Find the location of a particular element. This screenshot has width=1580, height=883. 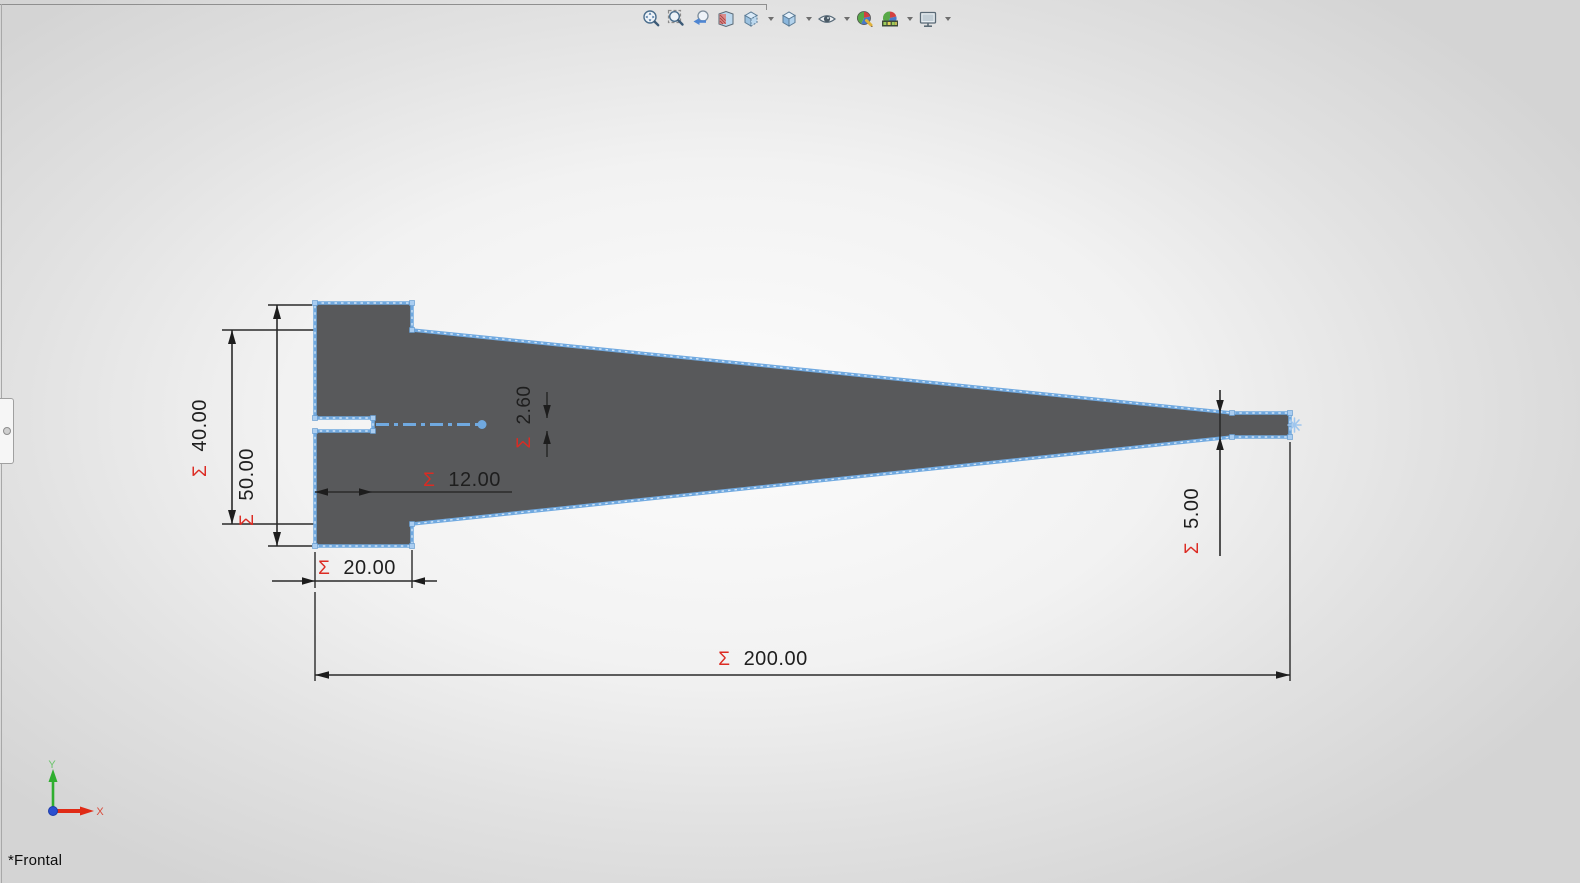

svg-text: Σ 50.00 is located at coordinates (247, 487).